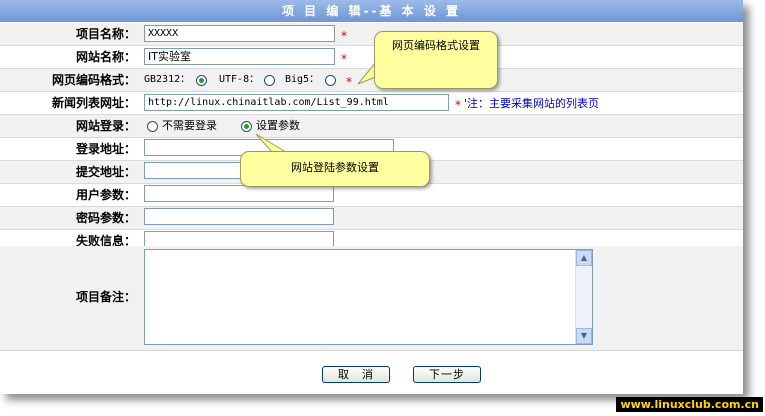 This screenshot has width=765, height=416. What do you see at coordinates (105, 218) in the screenshot?
I see `password-param-label: 密码参数：` at bounding box center [105, 218].